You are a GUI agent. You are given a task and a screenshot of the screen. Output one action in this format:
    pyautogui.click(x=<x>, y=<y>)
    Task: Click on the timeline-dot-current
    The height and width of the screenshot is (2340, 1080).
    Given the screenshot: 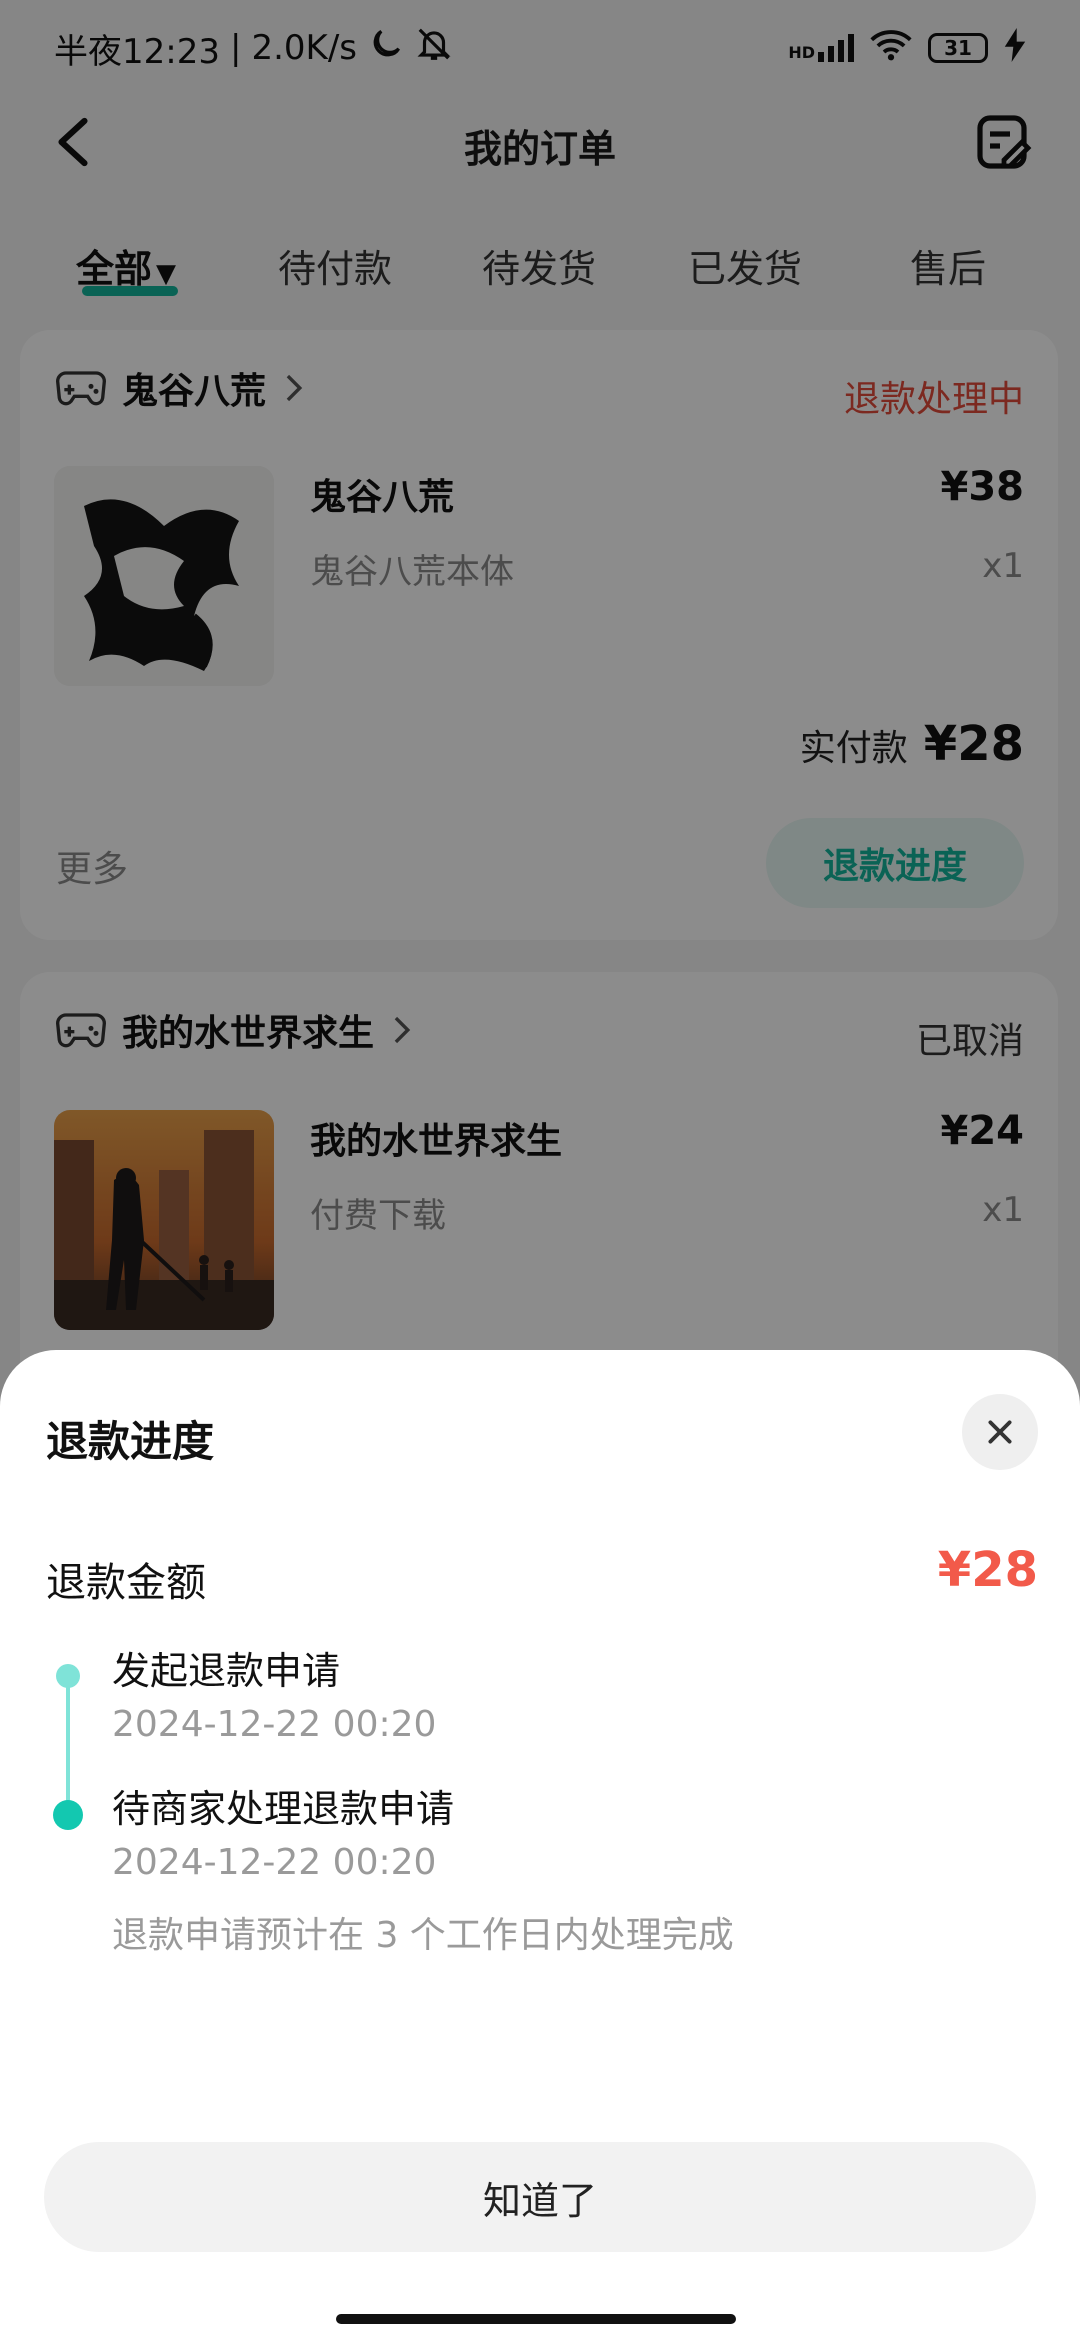 What is the action you would take?
    pyautogui.click(x=68, y=1815)
    